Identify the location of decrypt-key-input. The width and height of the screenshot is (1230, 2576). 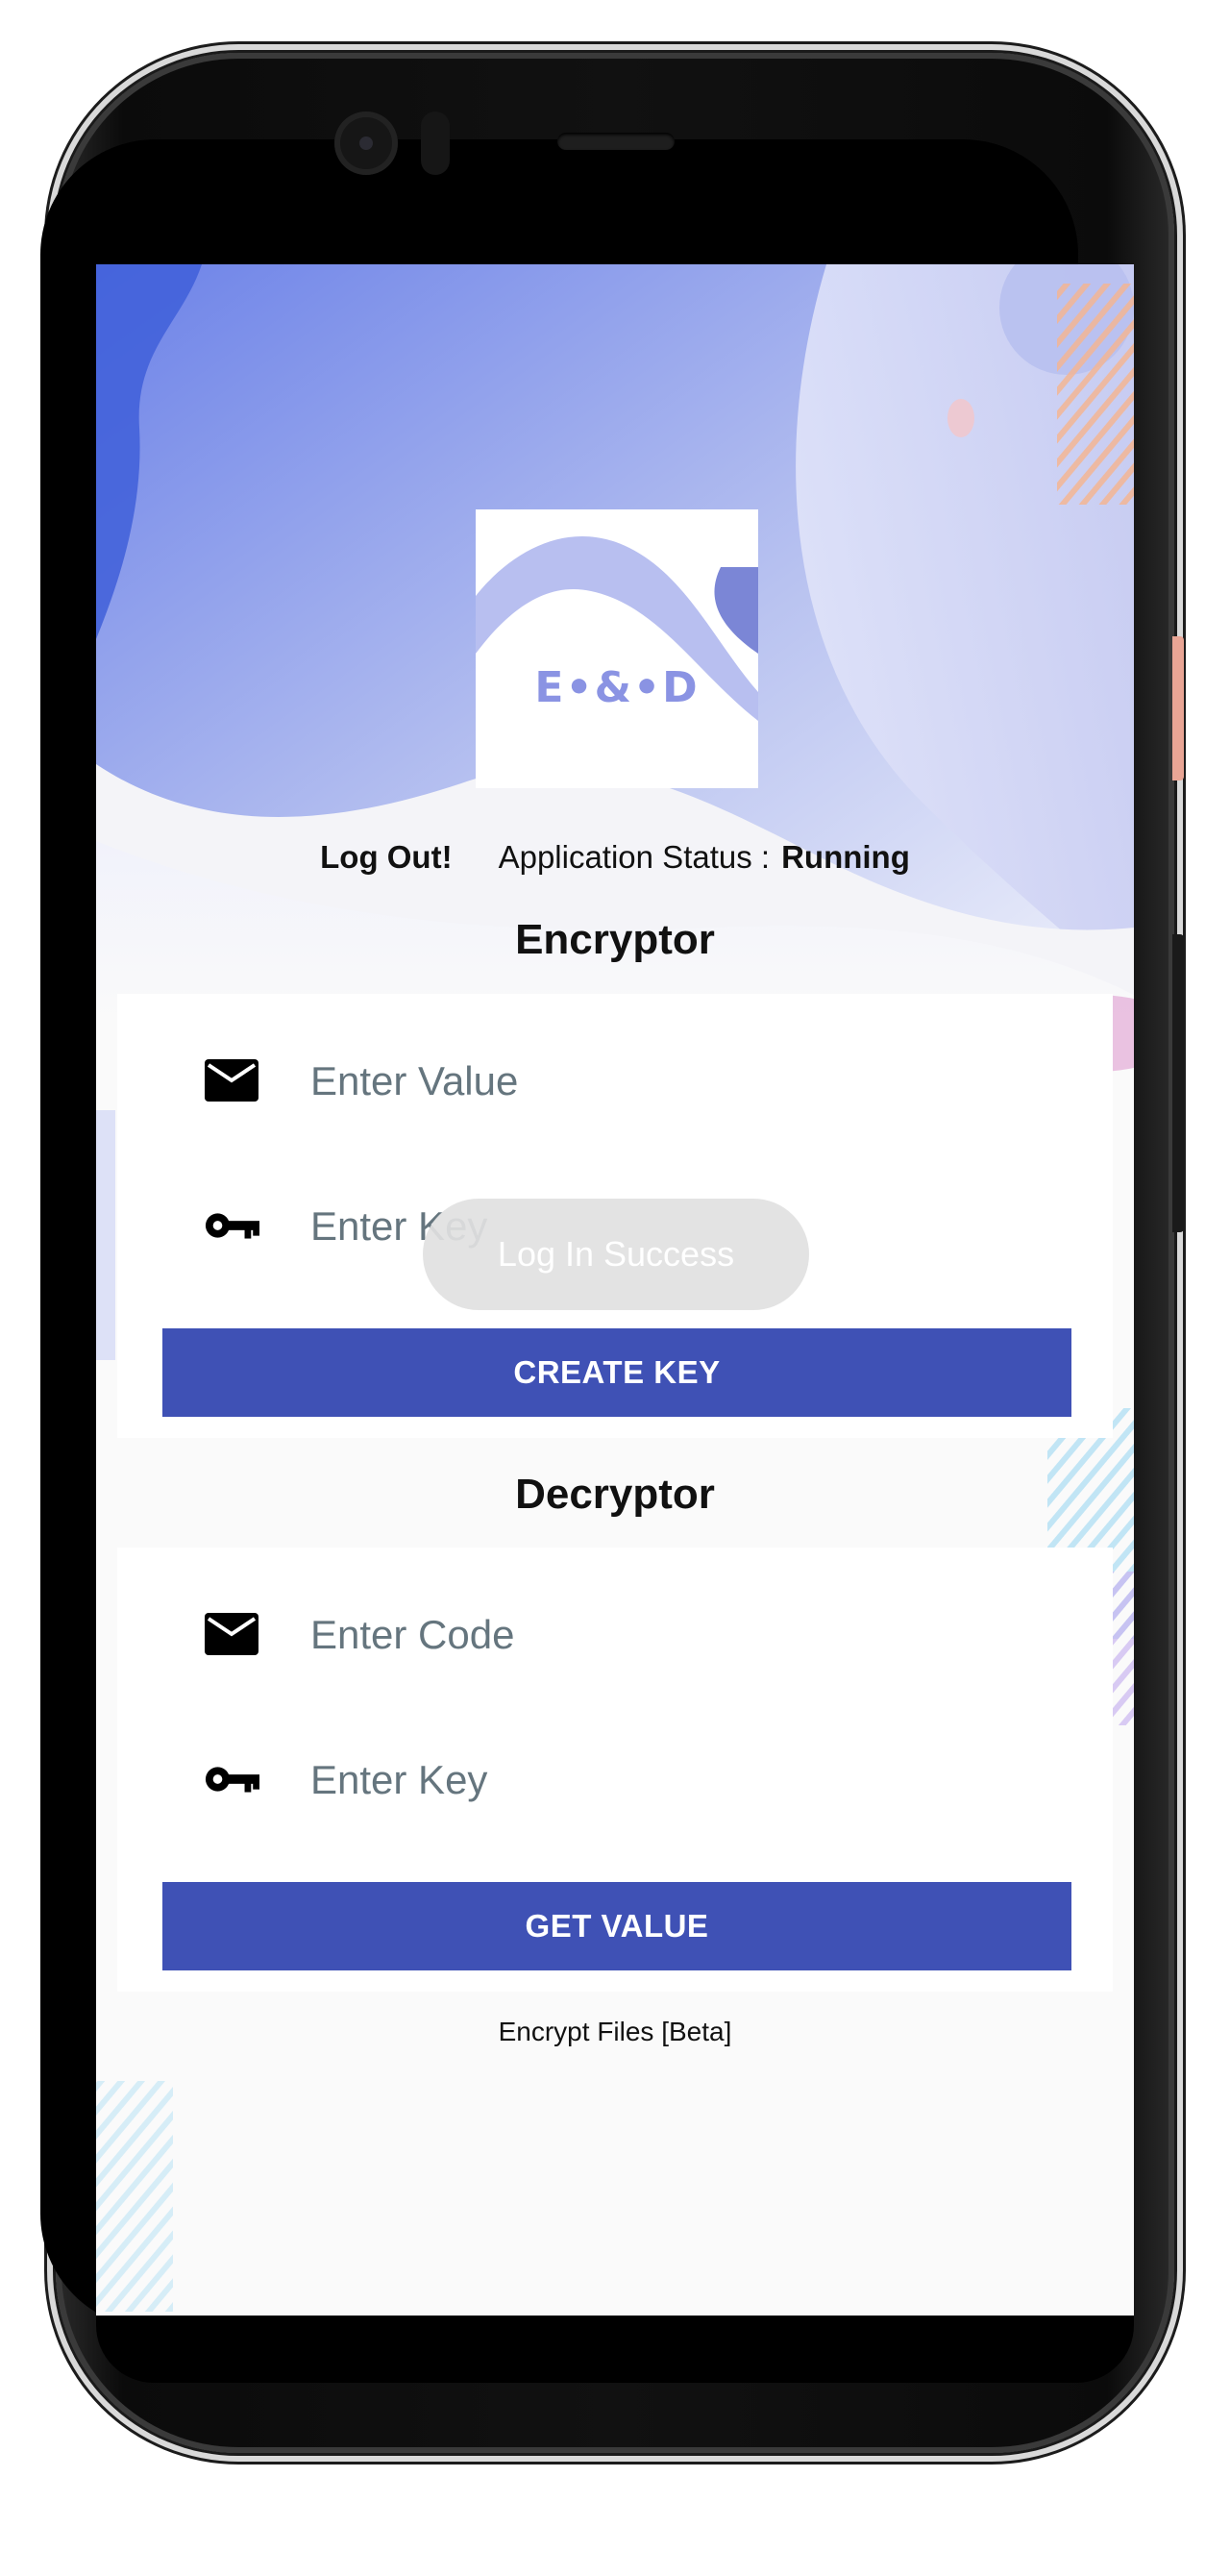
(675, 1781).